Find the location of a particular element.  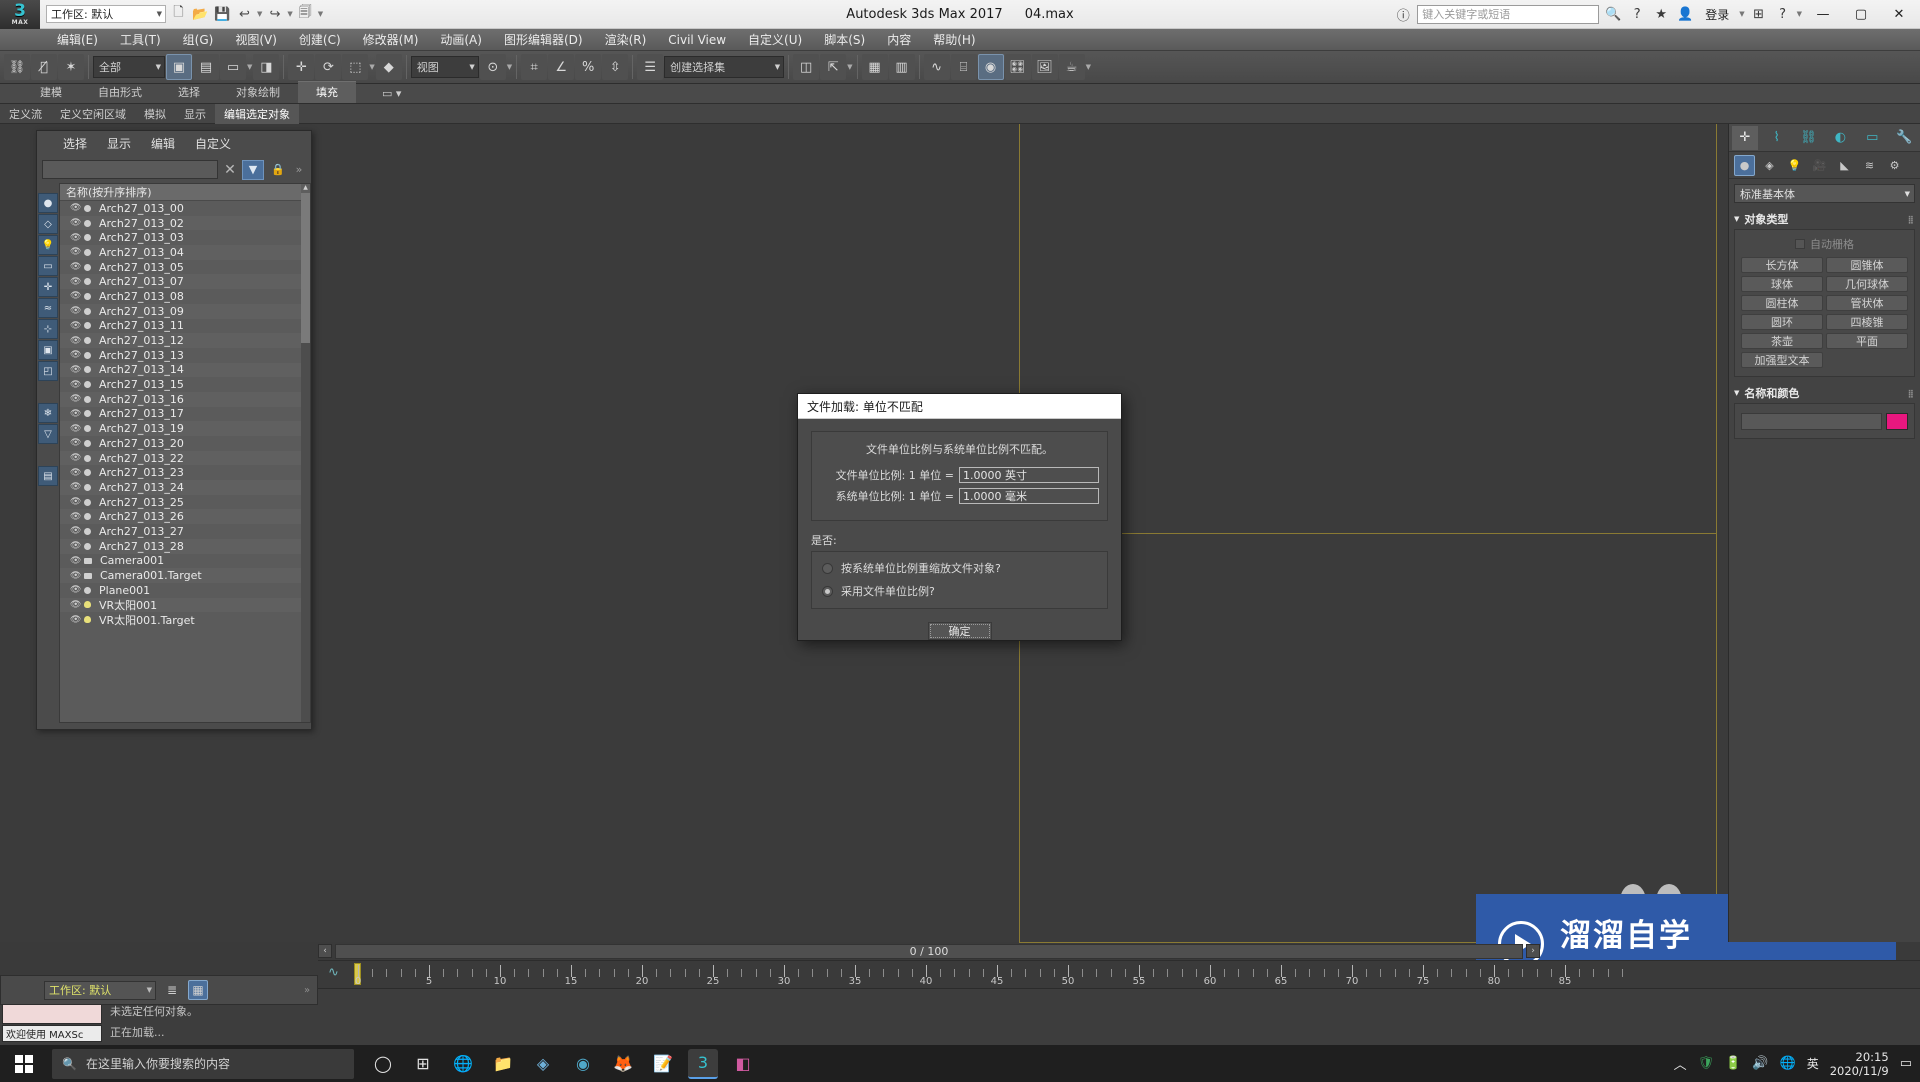

taskbar-clock: 20:15 2020/11/9 is located at coordinates (1859, 1064).